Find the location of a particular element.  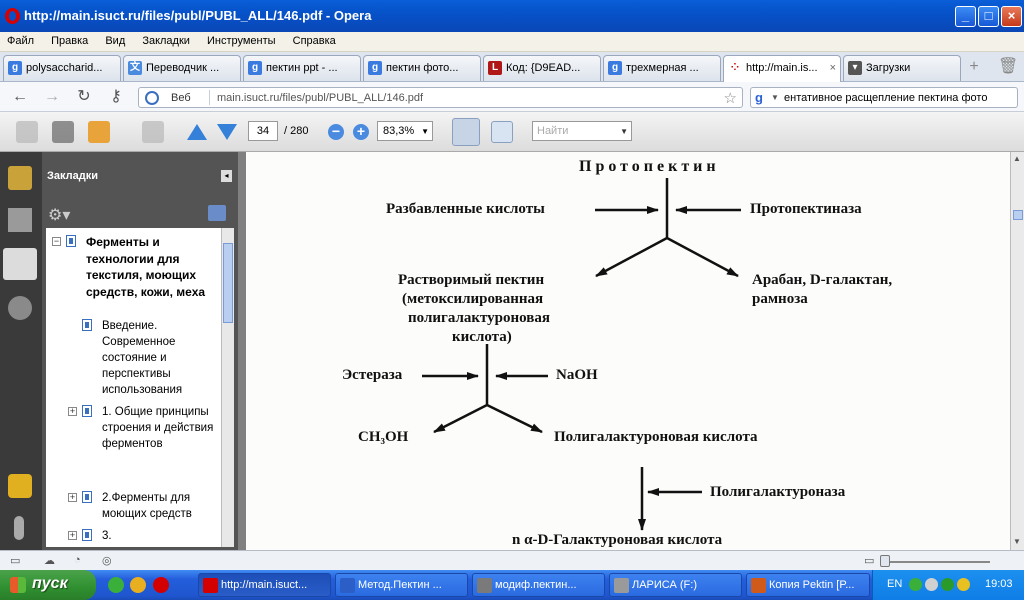

scroll-down-icon: ▼ is located at coordinates (1017, 541).